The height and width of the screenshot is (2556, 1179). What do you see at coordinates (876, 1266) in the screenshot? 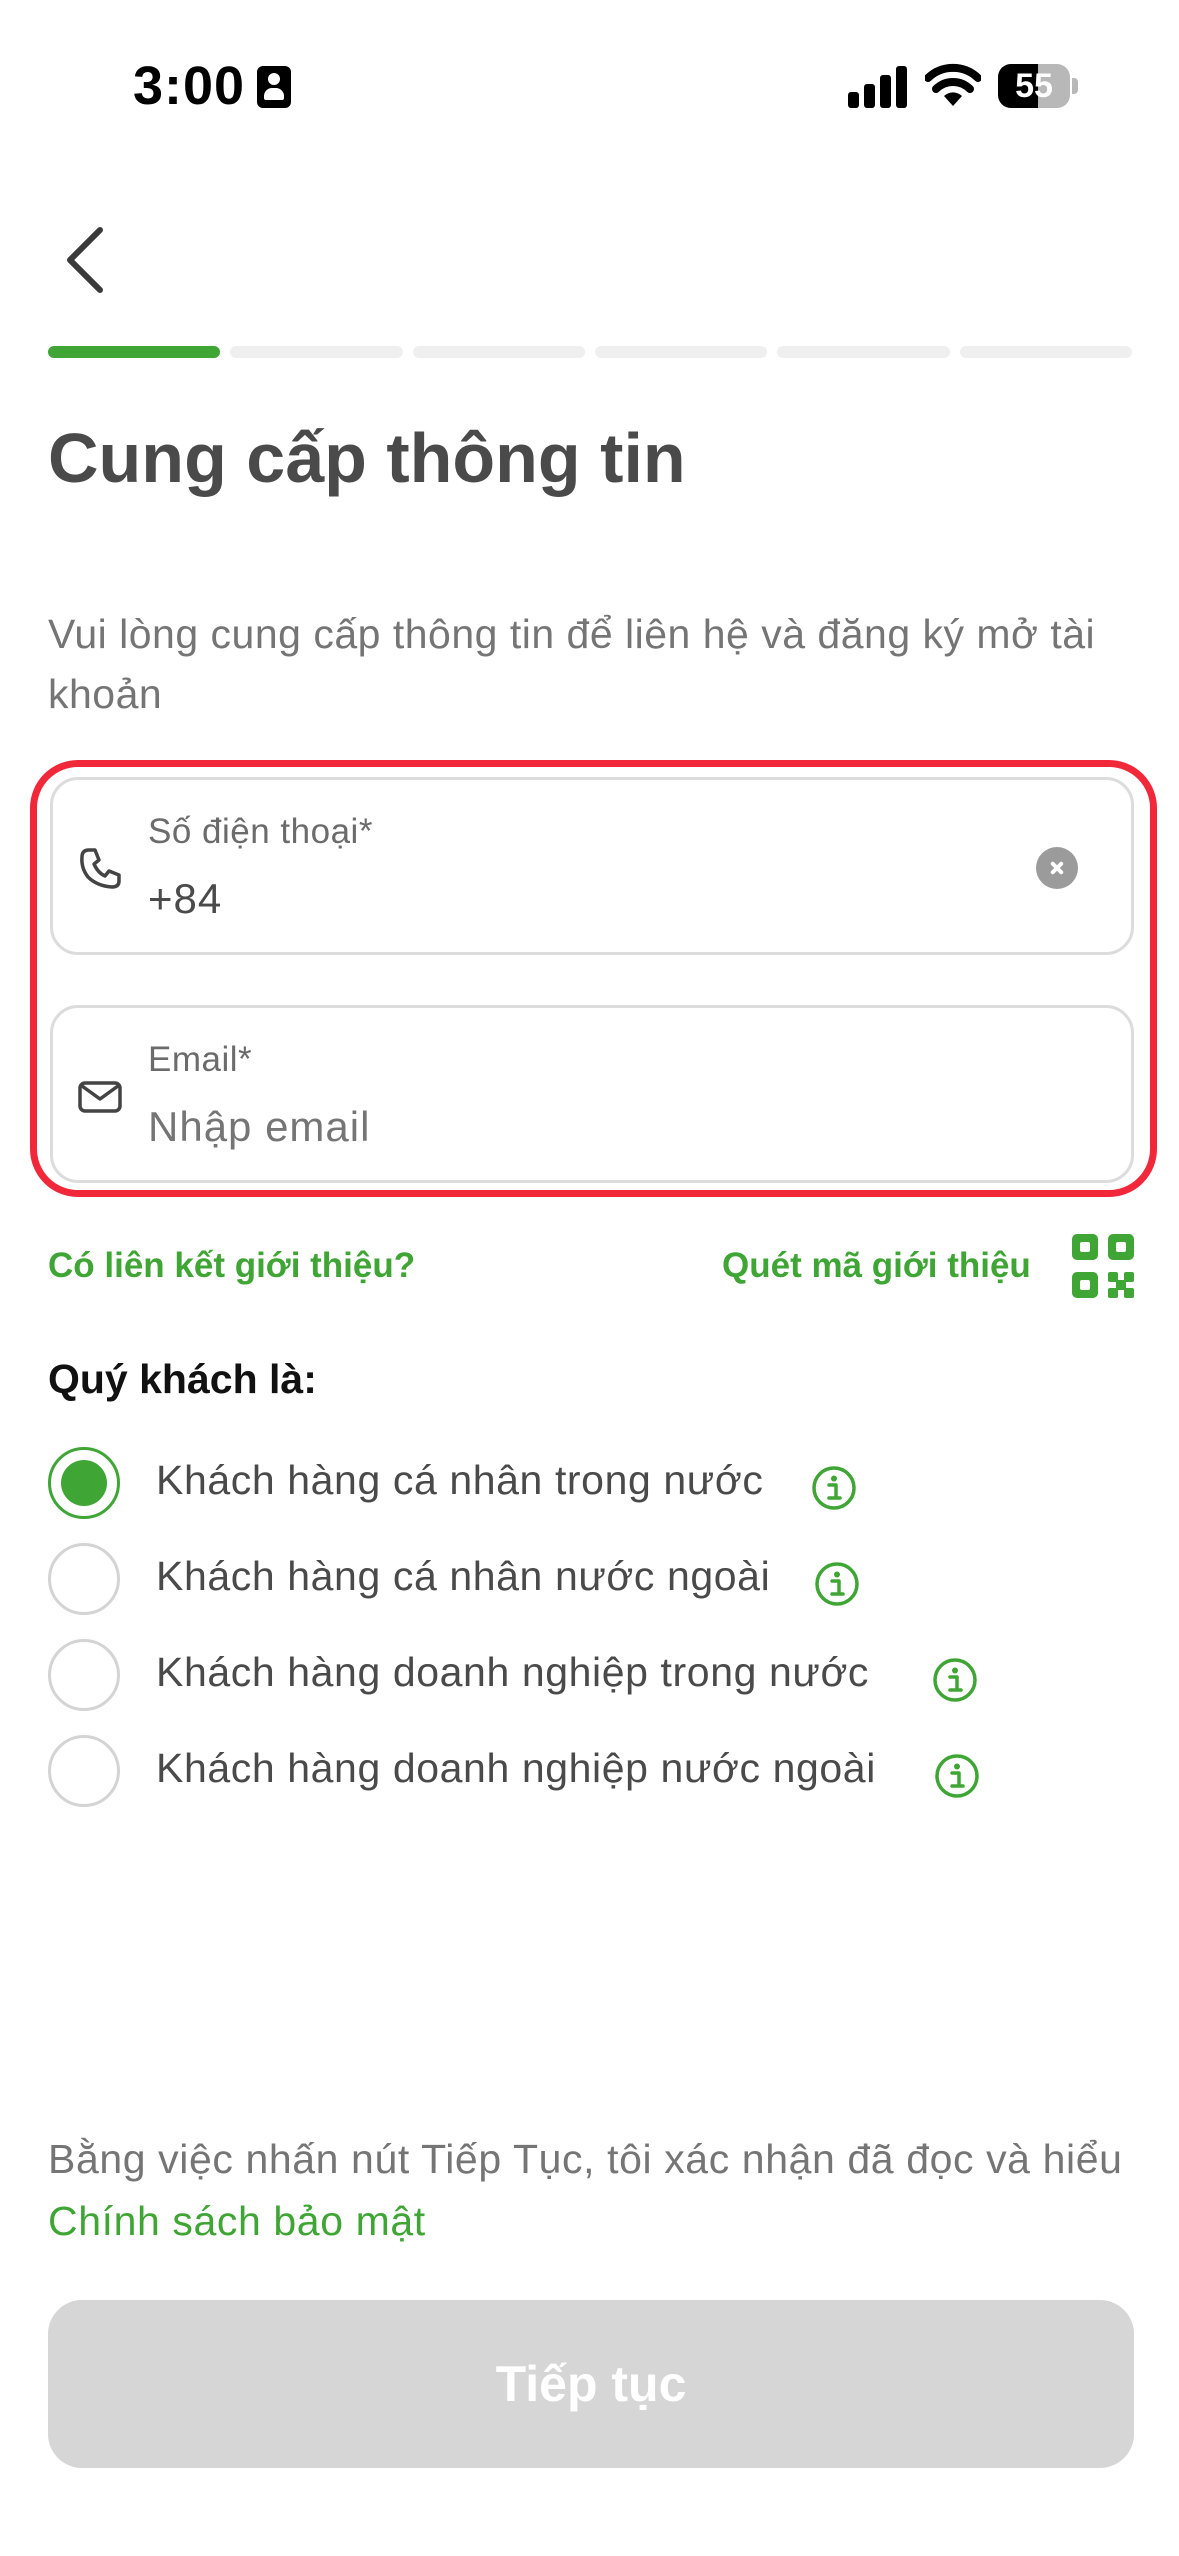
I see `scan-referral-link: Quét mã giới thiệu` at bounding box center [876, 1266].